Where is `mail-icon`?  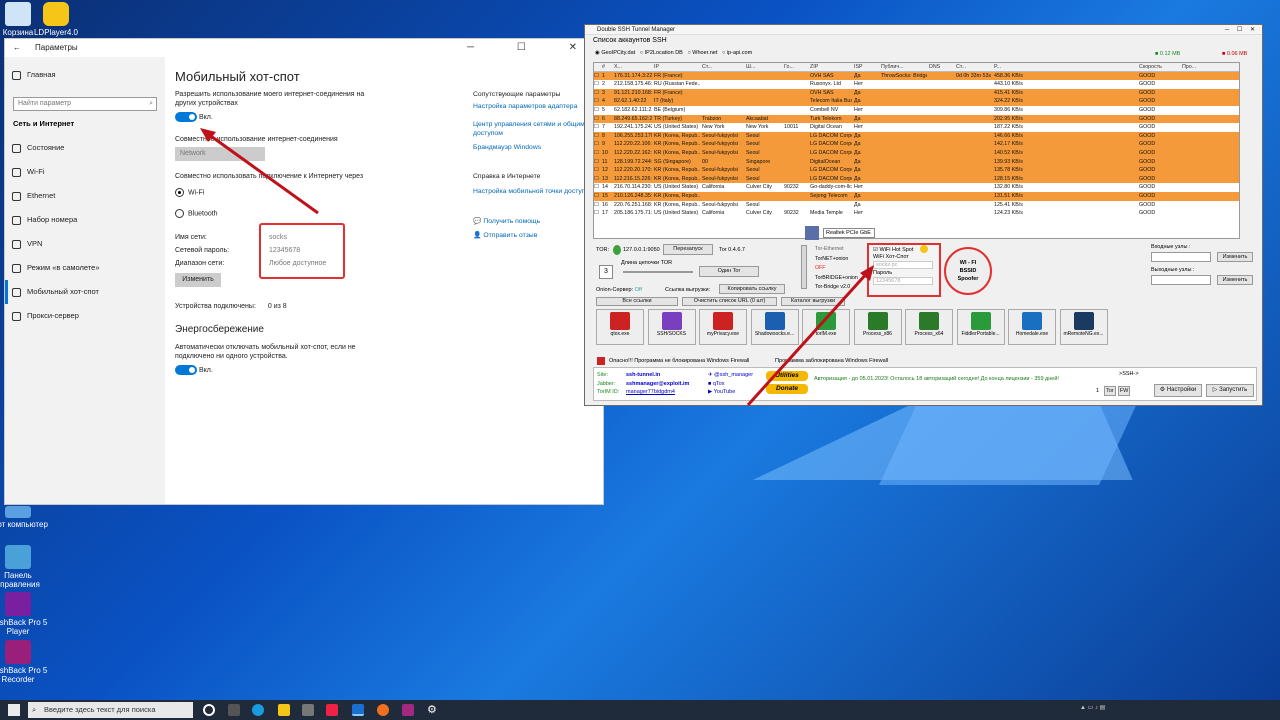
mail-icon is located at coordinates (332, 710).